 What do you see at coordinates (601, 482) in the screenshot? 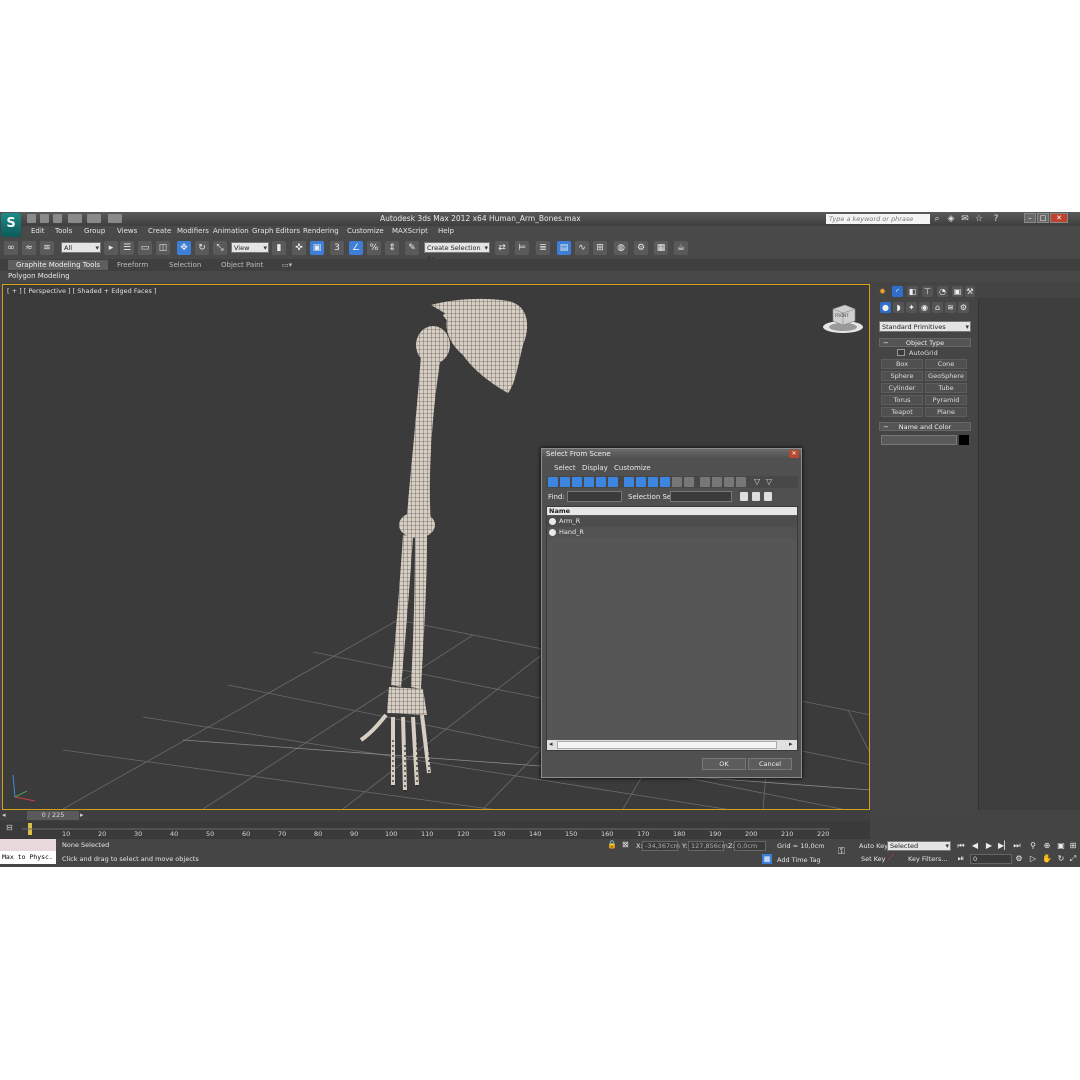
I see `display-helpers-icon` at bounding box center [601, 482].